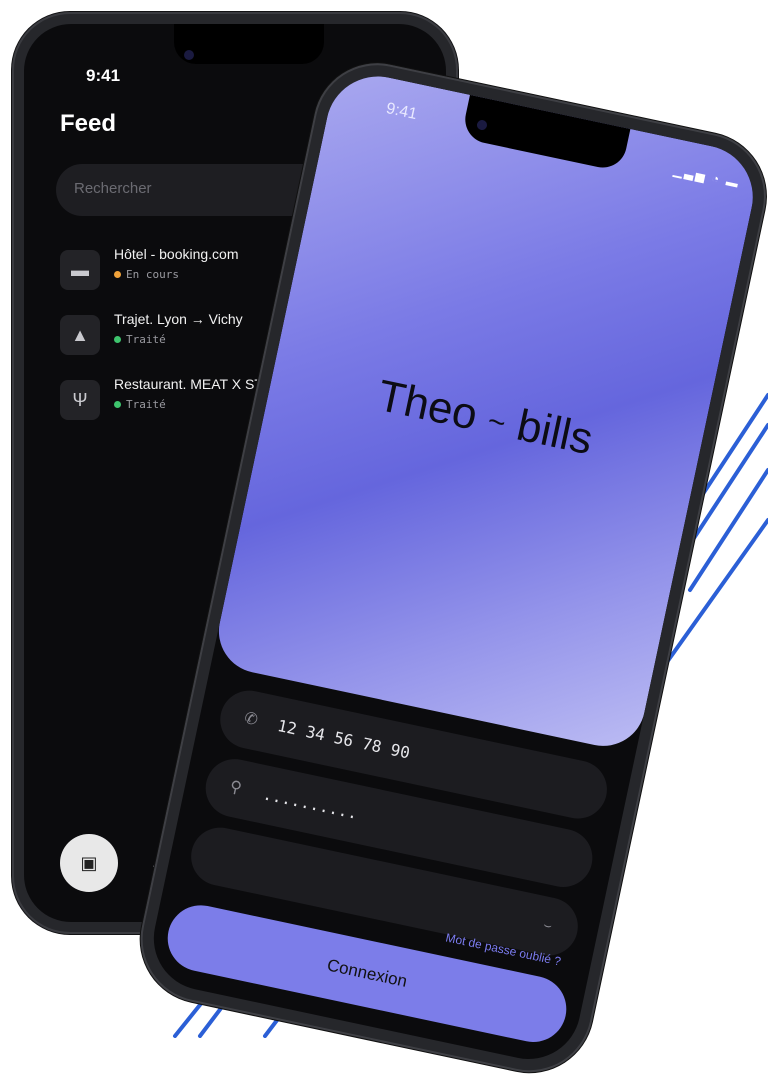 This screenshot has height=1084, width=768. What do you see at coordinates (152, 274) in the screenshot?
I see `status-text: En cours` at bounding box center [152, 274].